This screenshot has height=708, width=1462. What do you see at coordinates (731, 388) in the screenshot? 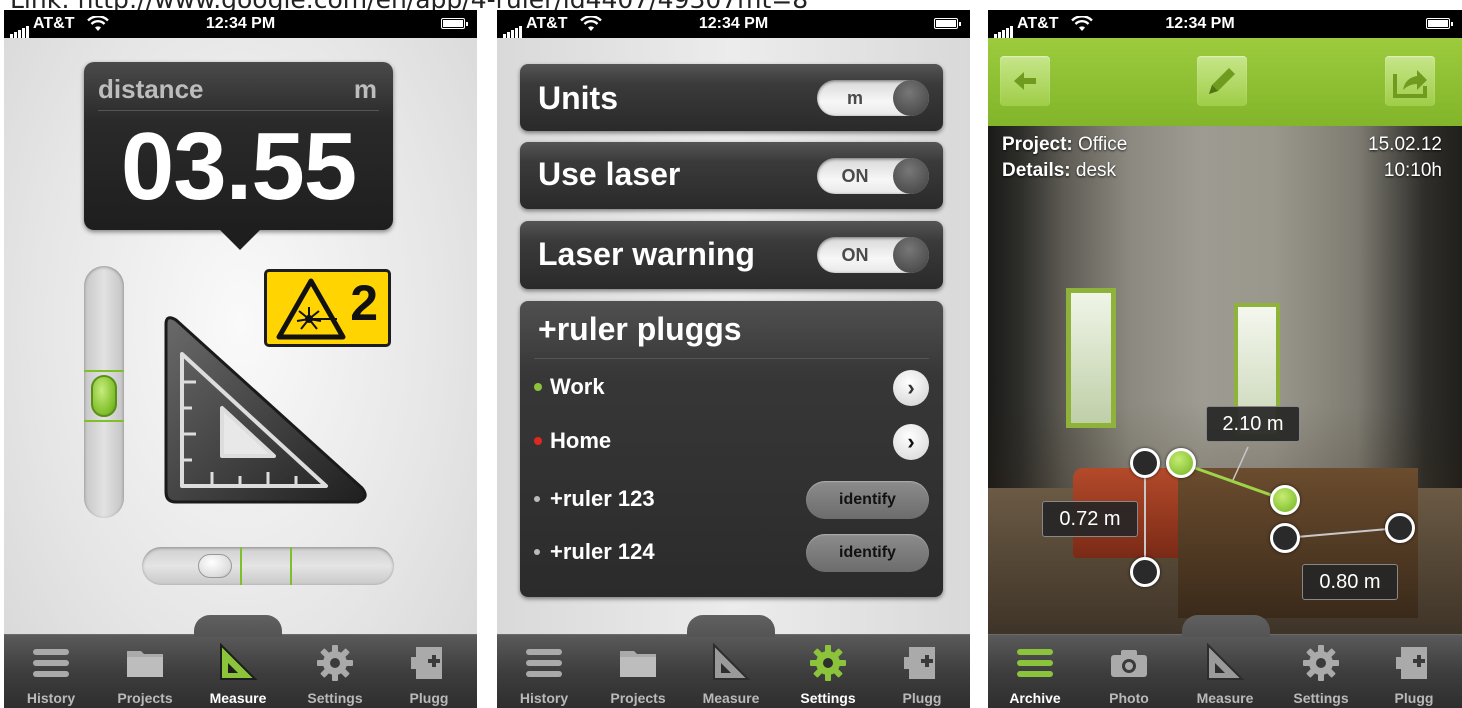
I see `plugg-item-work: Work ›` at bounding box center [731, 388].